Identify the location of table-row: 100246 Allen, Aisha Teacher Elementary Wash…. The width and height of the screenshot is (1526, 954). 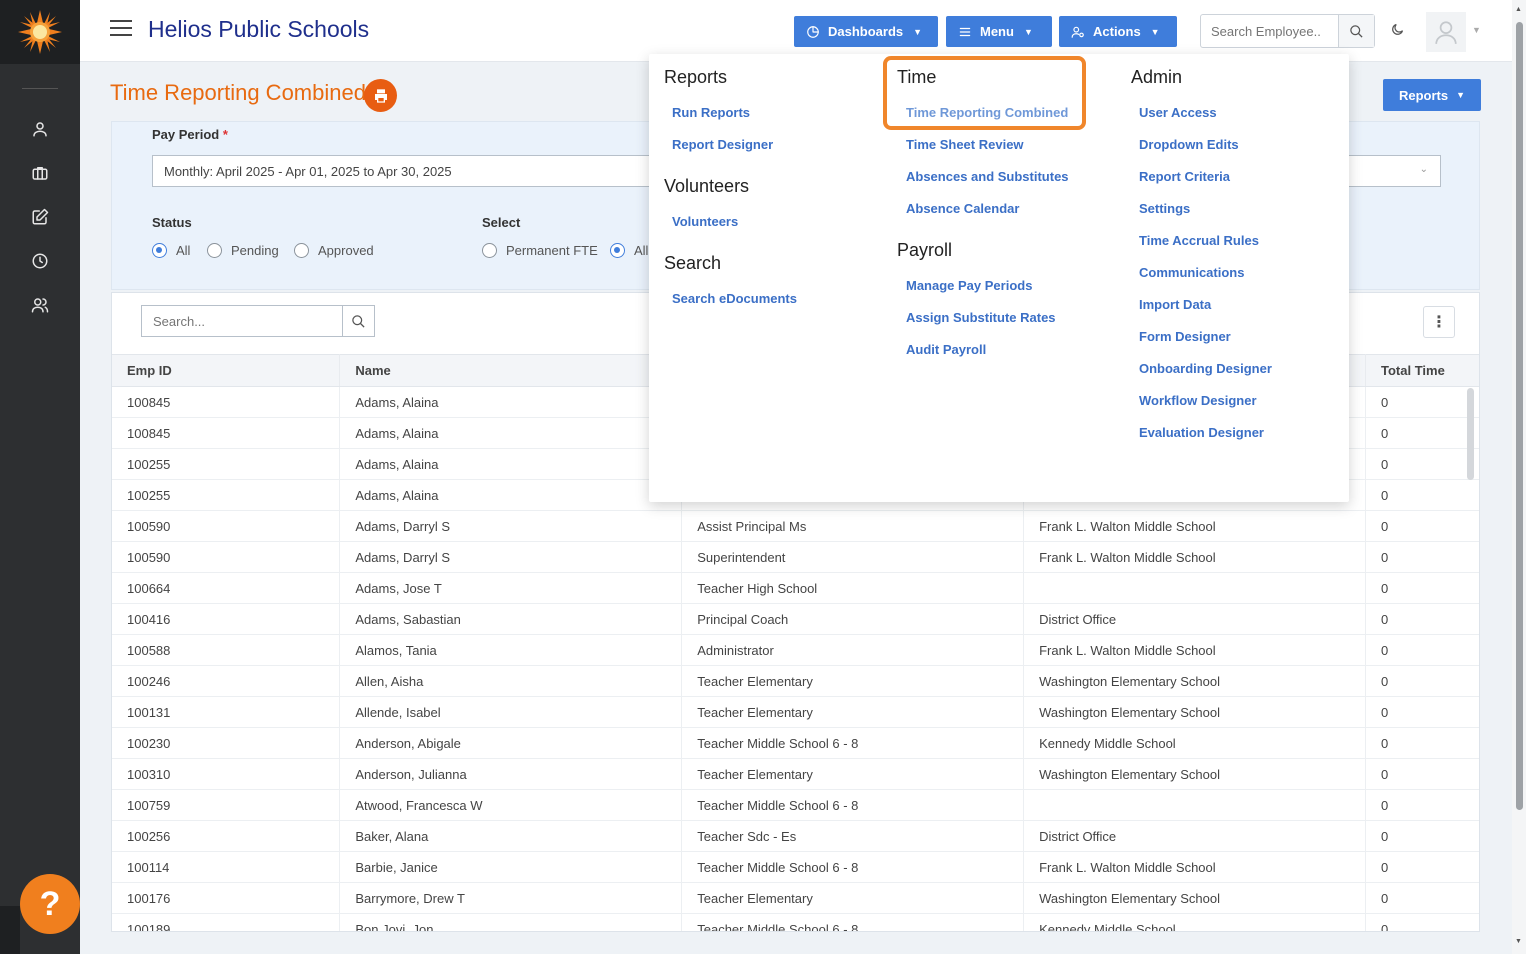
(795, 681).